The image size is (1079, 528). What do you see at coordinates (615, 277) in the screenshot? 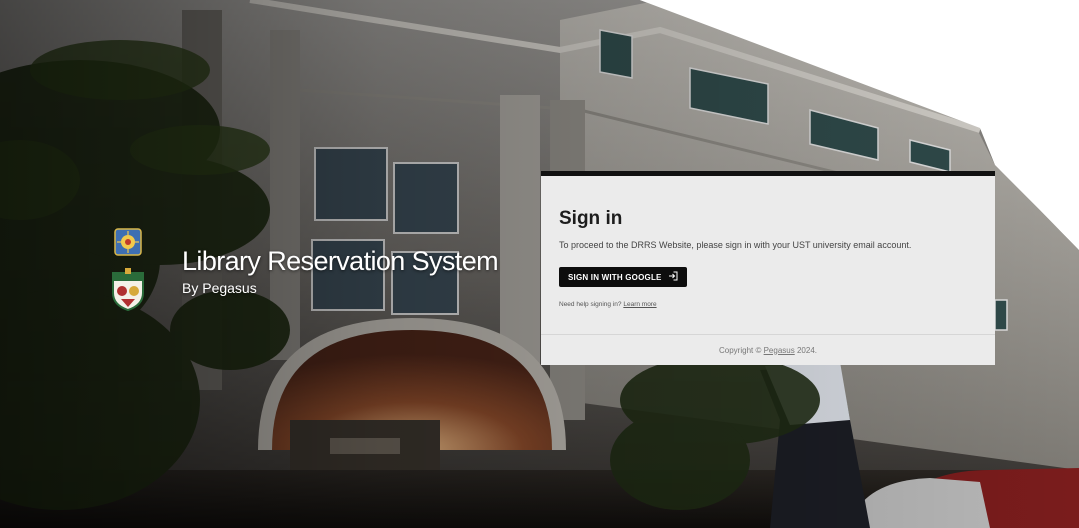
I see `google-button-label: SIGN IN WITH GOOGLE` at bounding box center [615, 277].